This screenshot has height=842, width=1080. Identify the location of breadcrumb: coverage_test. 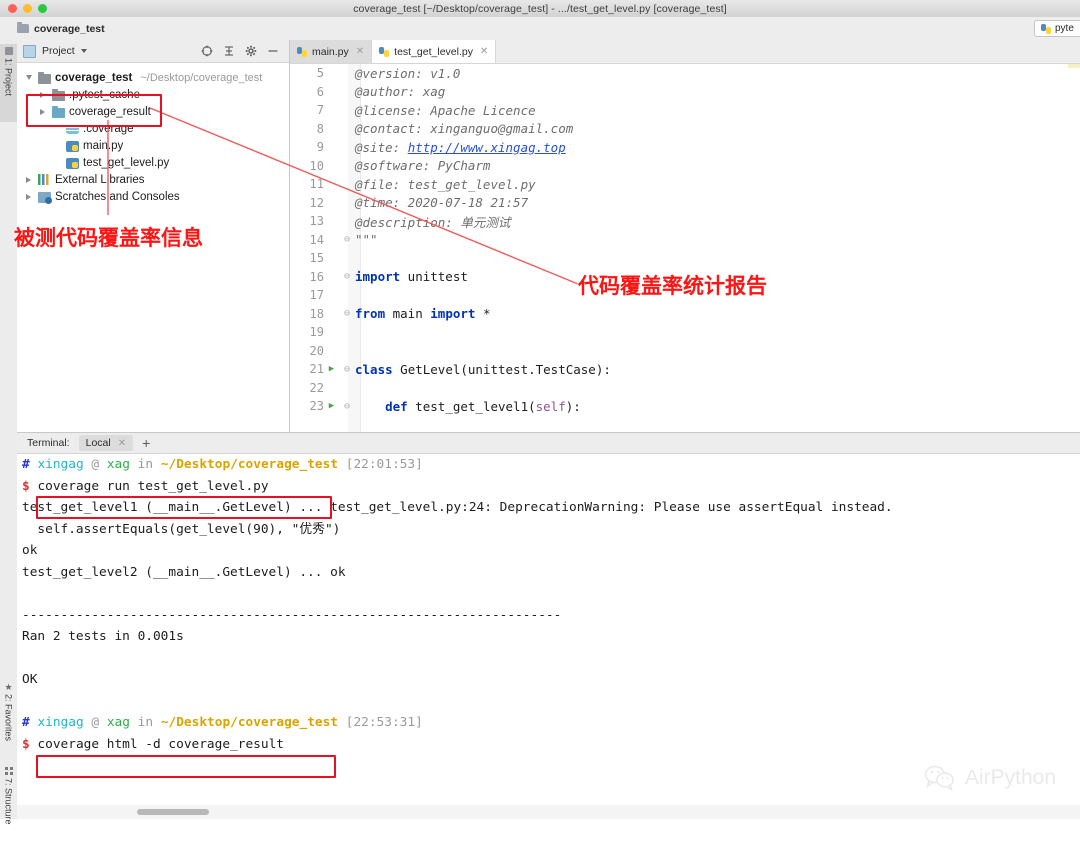
(52, 28).